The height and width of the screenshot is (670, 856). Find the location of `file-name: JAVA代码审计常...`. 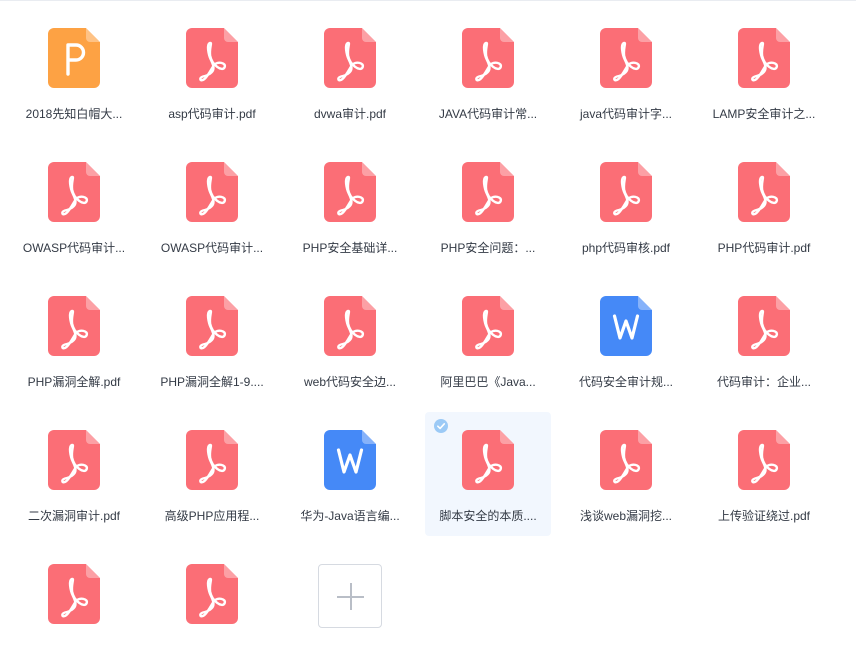

file-name: JAVA代码审计常... is located at coordinates (488, 114).